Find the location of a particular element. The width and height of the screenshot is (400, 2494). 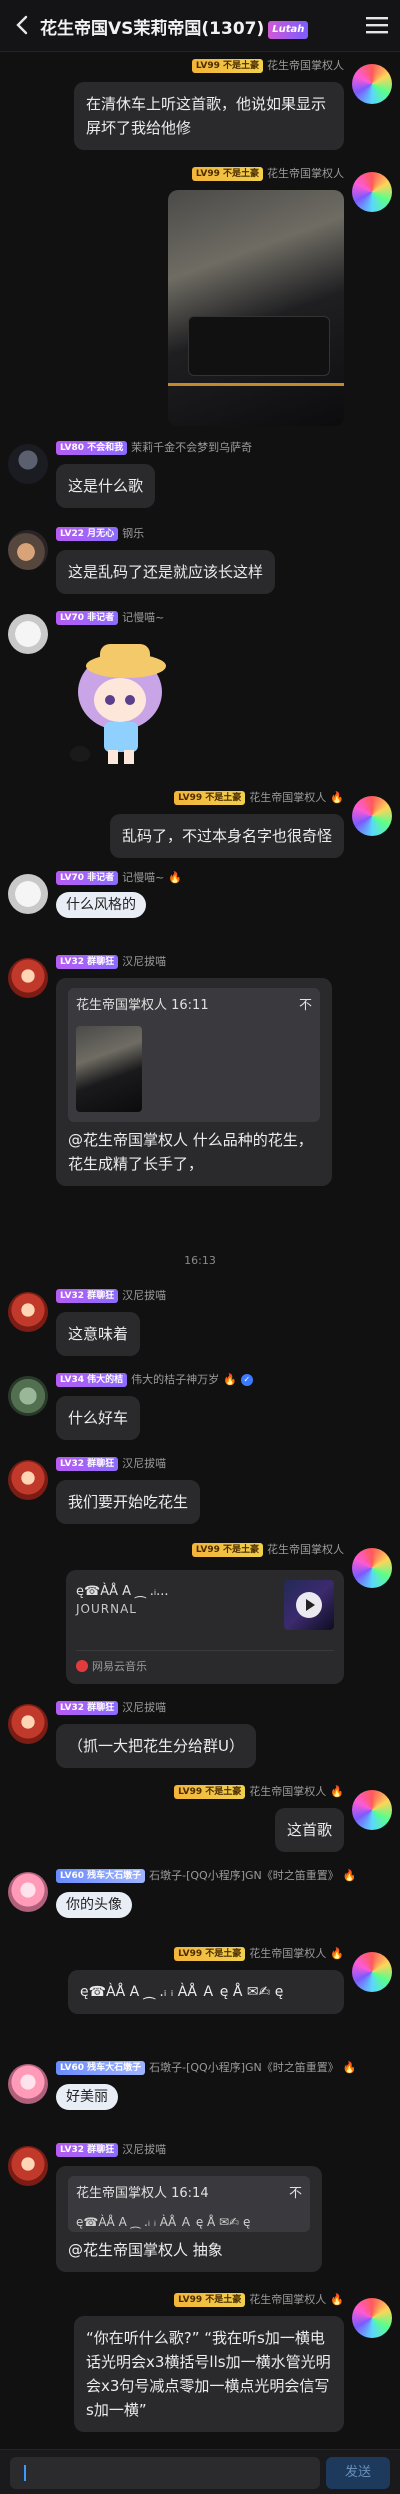

music-subtitle: JOURNAL is located at coordinates (106, 1609).